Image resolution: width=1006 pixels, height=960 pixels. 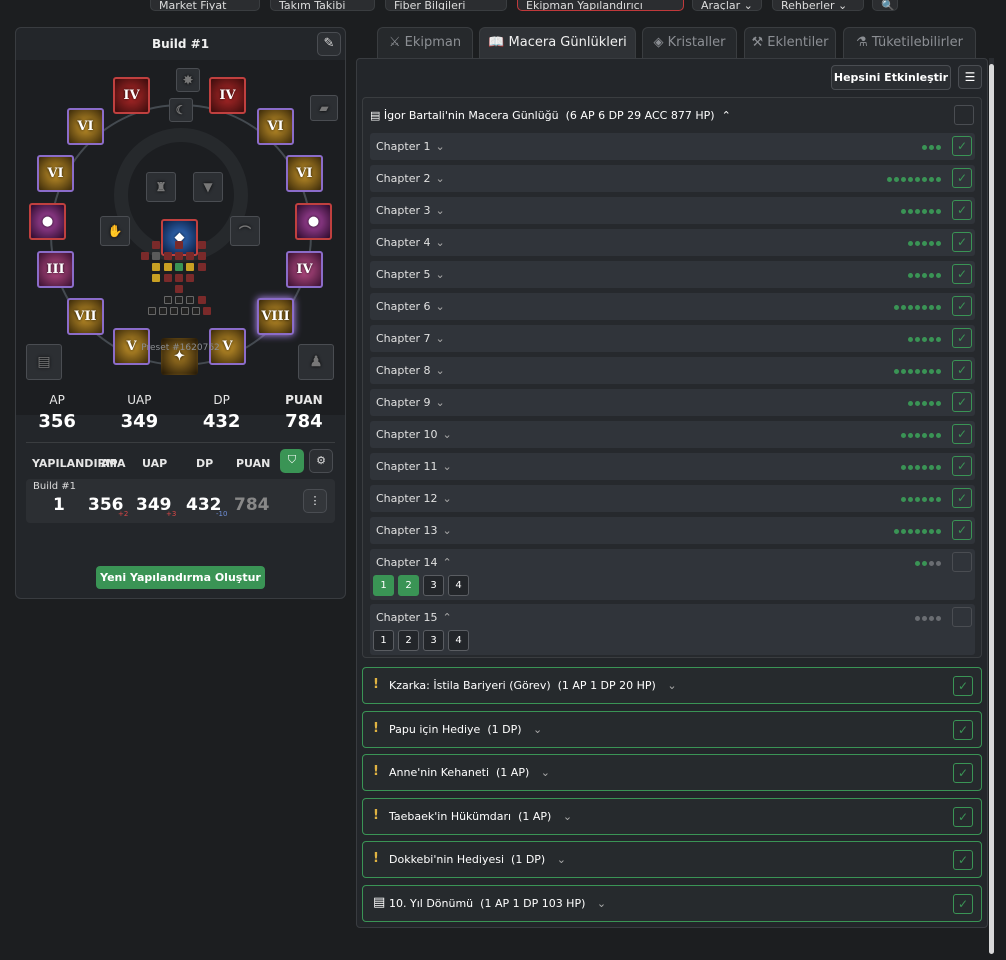 I want to click on socket-4: VI, so click(x=275, y=126).